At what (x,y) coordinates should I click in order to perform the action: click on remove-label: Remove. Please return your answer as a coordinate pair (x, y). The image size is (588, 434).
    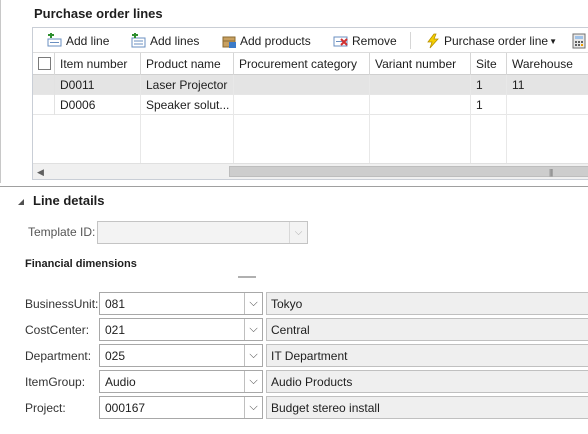
    Looking at the image, I should click on (374, 41).